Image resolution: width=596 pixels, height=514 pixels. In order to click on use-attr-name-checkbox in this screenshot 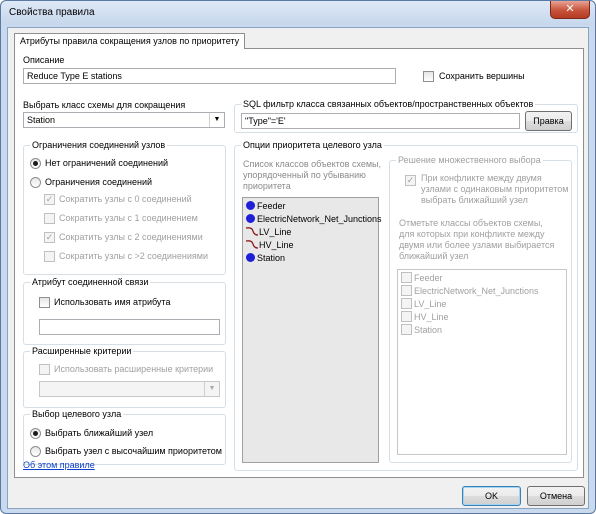, I will do `click(44, 302)`.